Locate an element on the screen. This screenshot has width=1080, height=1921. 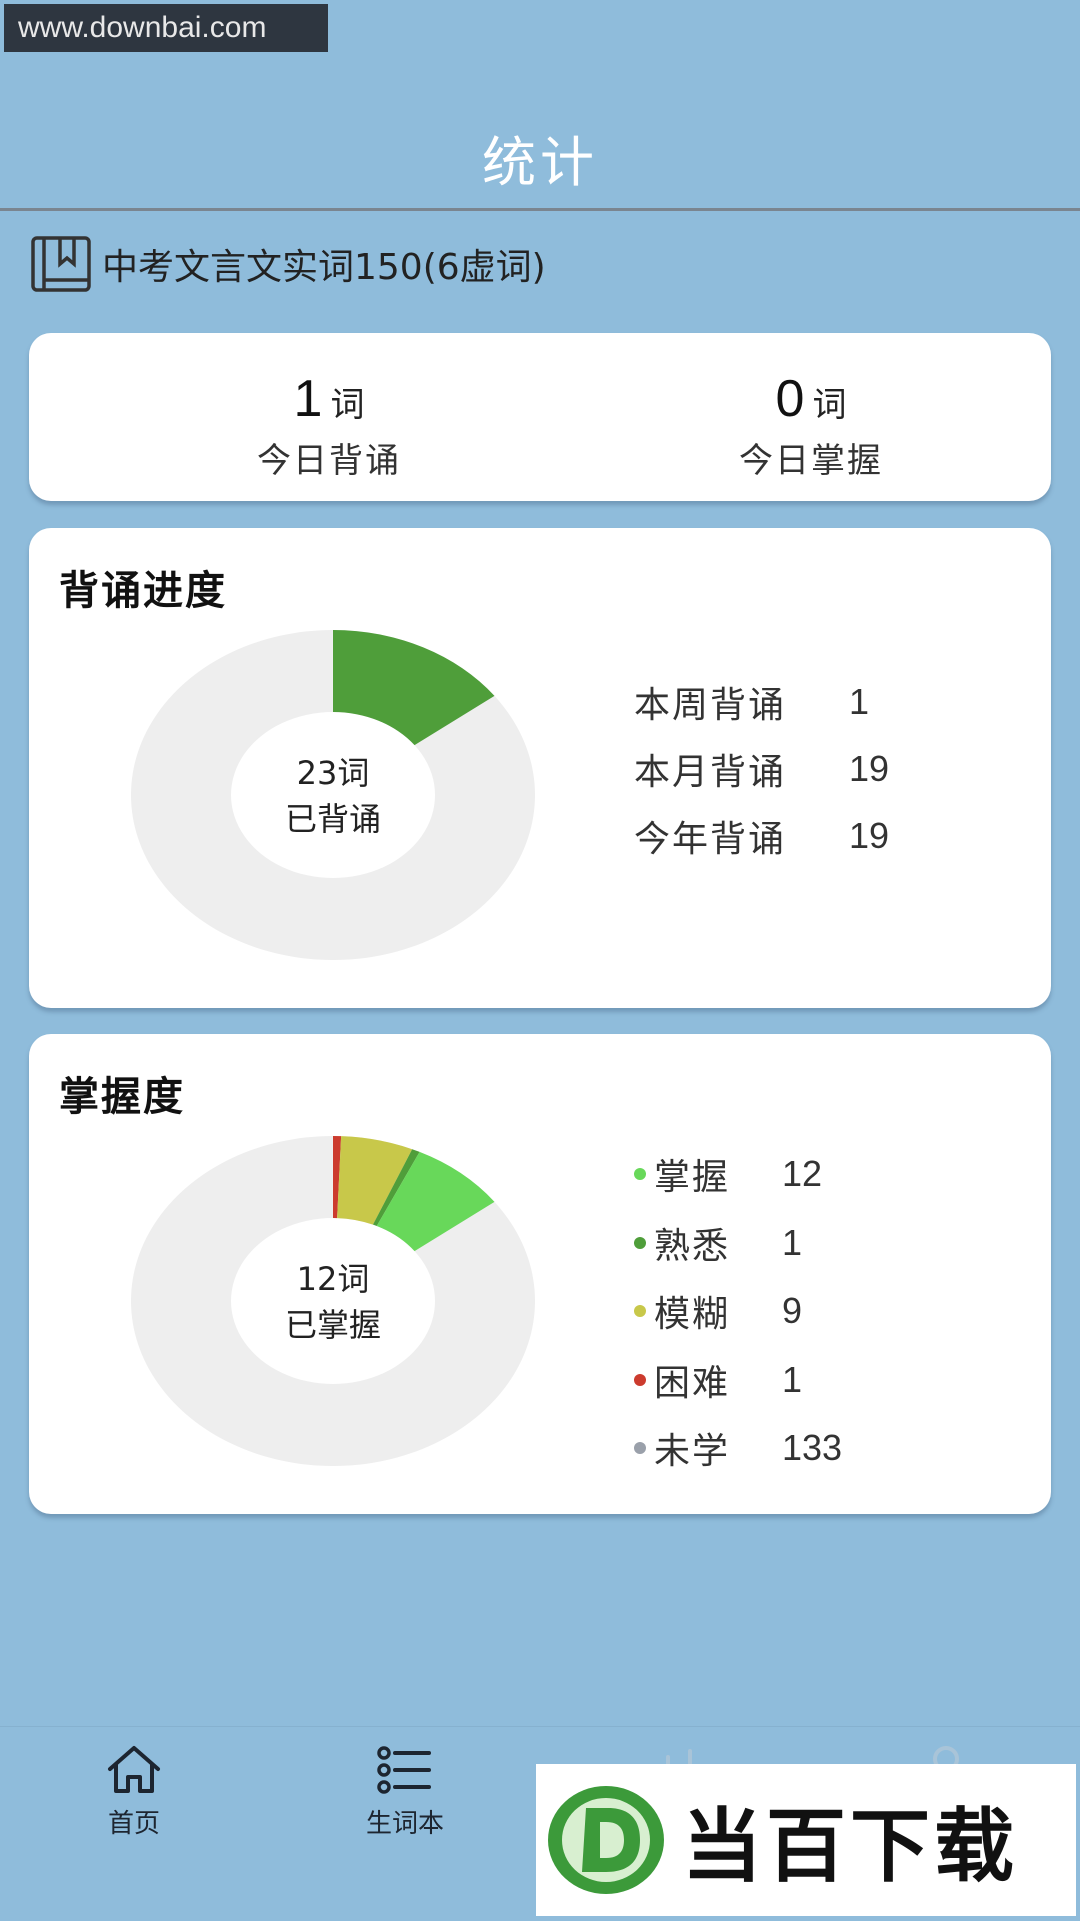
tab-label: 首页 is located at coordinates (133, 1824).